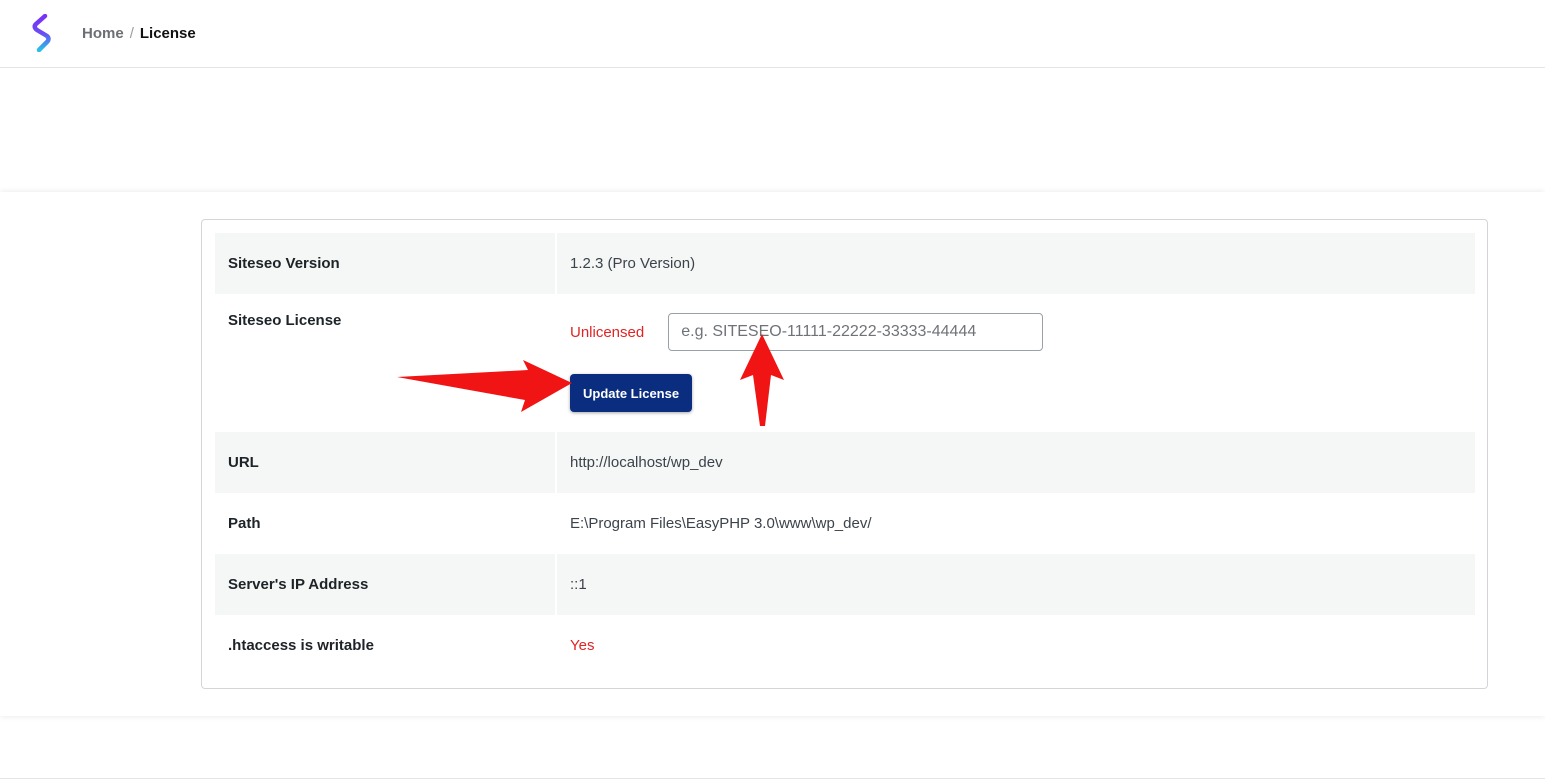 The image size is (1545, 780). I want to click on path-value: E:\Program Files\EasyPHP 3.0\www\wp_dev/, so click(721, 523).